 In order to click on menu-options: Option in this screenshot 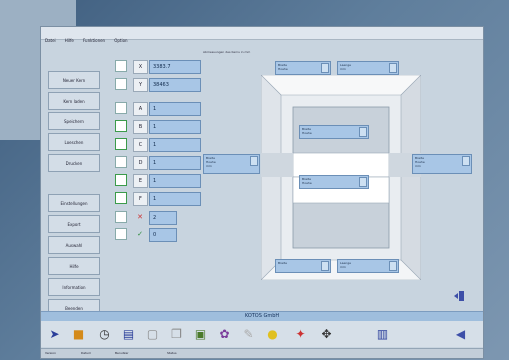, I will do `click(120, 41)`.